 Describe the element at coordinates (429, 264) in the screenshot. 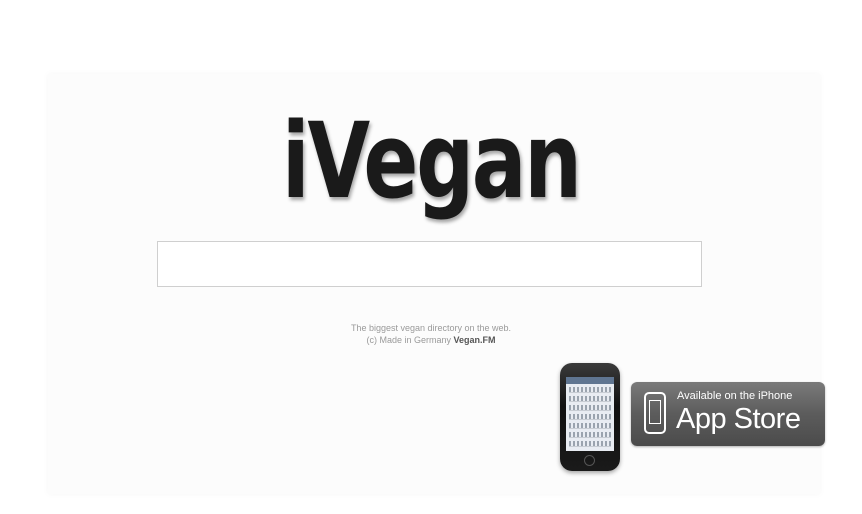

I see `search-input` at that location.